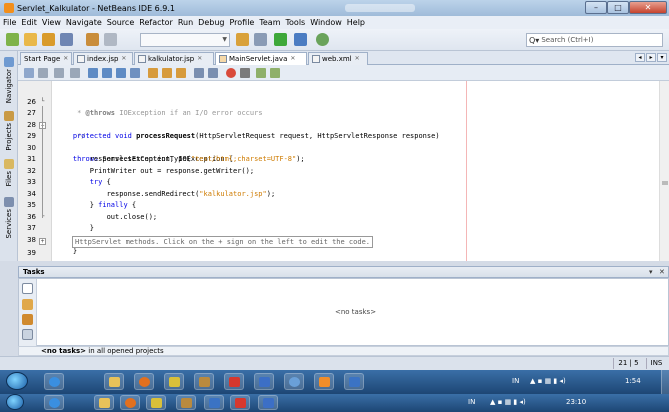 The height and width of the screenshot is (412, 669). What do you see at coordinates (664, 171) in the screenshot?
I see `editor-scrollbar` at bounding box center [664, 171].